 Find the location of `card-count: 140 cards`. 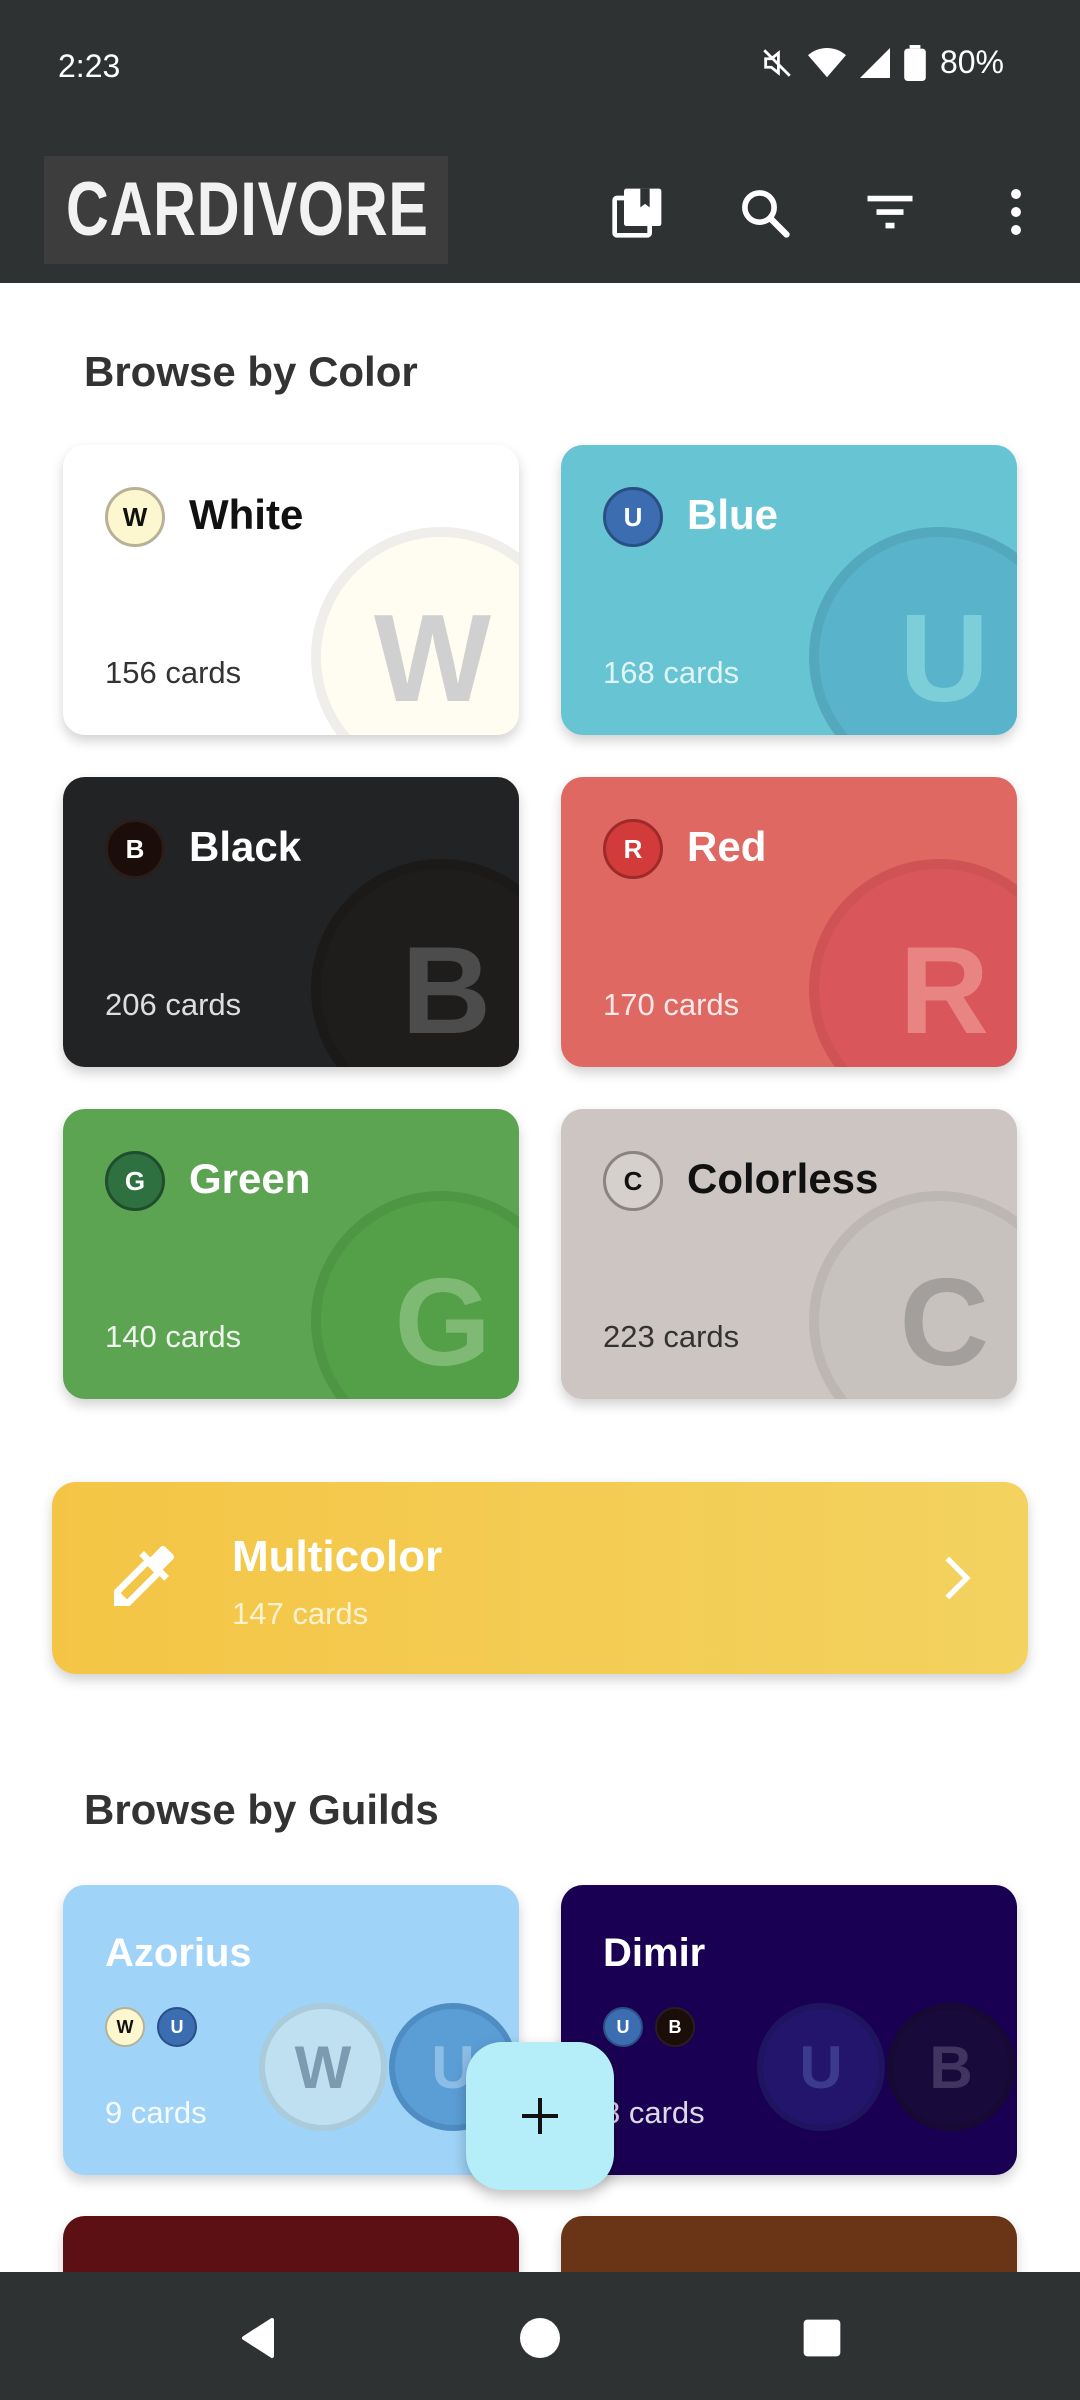

card-count: 140 cards is located at coordinates (173, 1336).